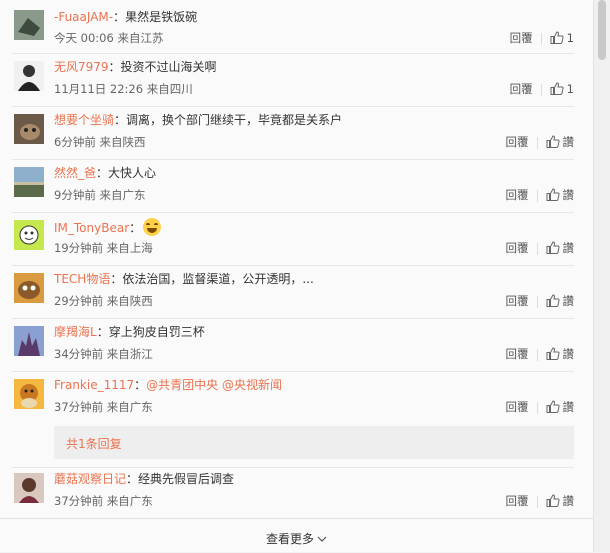 The image size is (610, 553). I want to click on username-link: IM_TonyBear, so click(91, 228).